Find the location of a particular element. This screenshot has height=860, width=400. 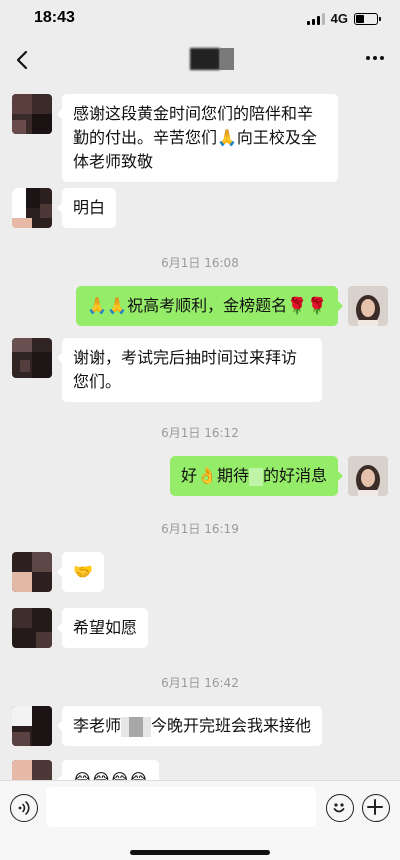

timestamp: 6月1日 16:12 is located at coordinates (200, 433).